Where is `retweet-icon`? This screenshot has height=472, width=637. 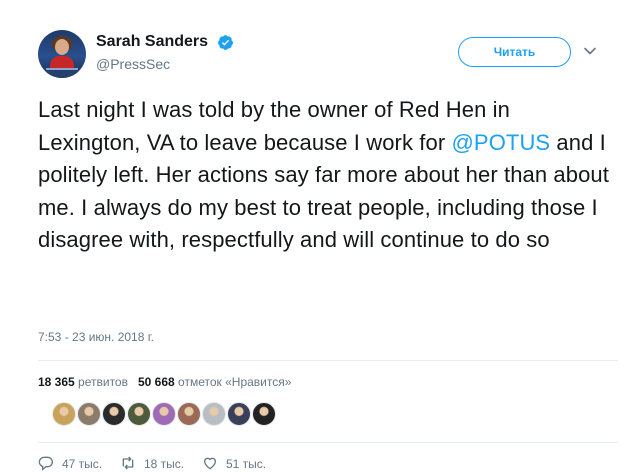
retweet-icon is located at coordinates (128, 463).